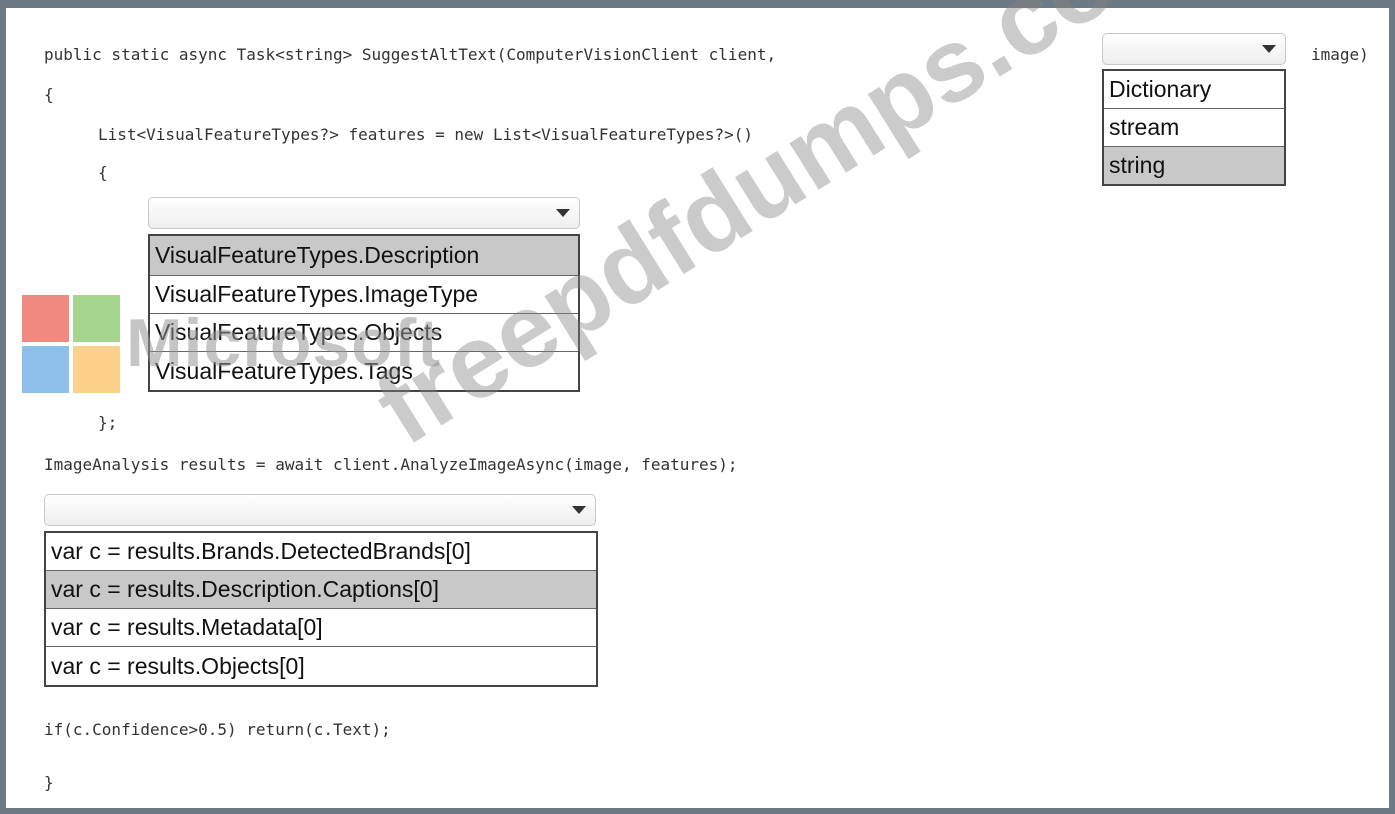  I want to click on param-type-options: Dictionary stream string, so click(1194, 127).